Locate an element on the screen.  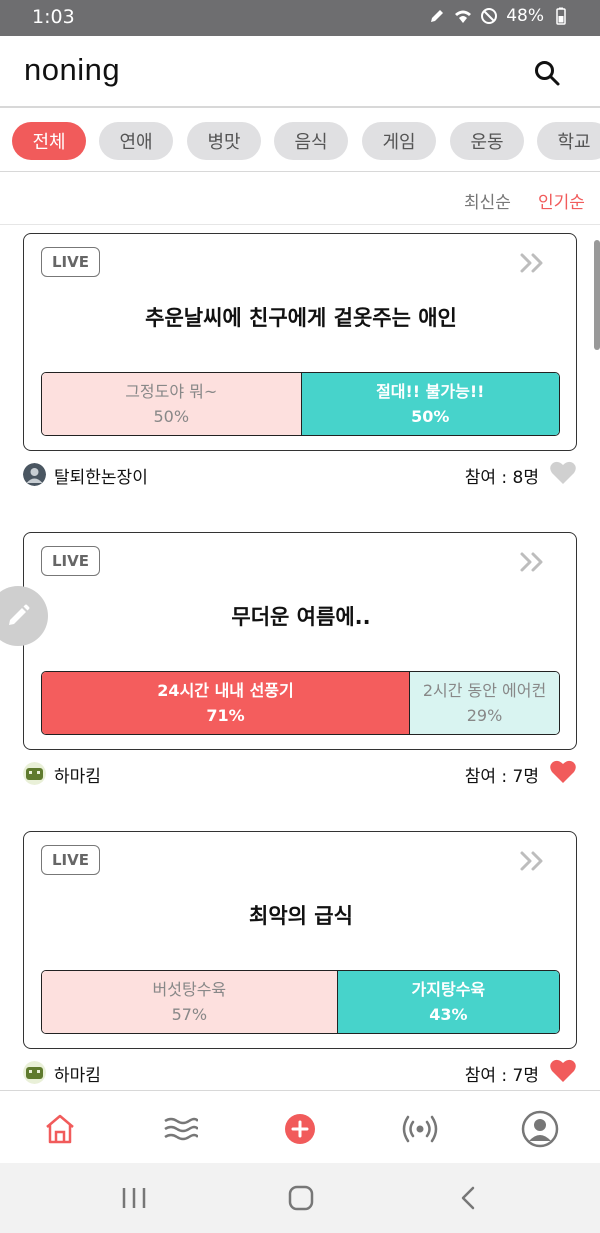
vote-option-b: 2시간 동안 에어컨 29% is located at coordinates (484, 703).